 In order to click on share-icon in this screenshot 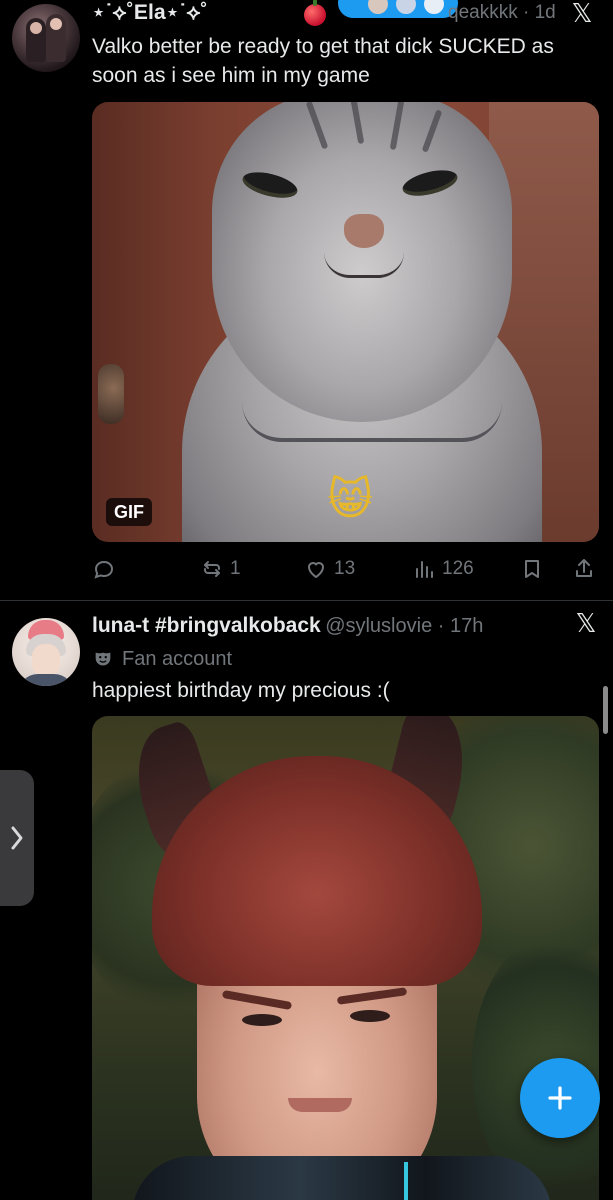, I will do `click(584, 568)`.